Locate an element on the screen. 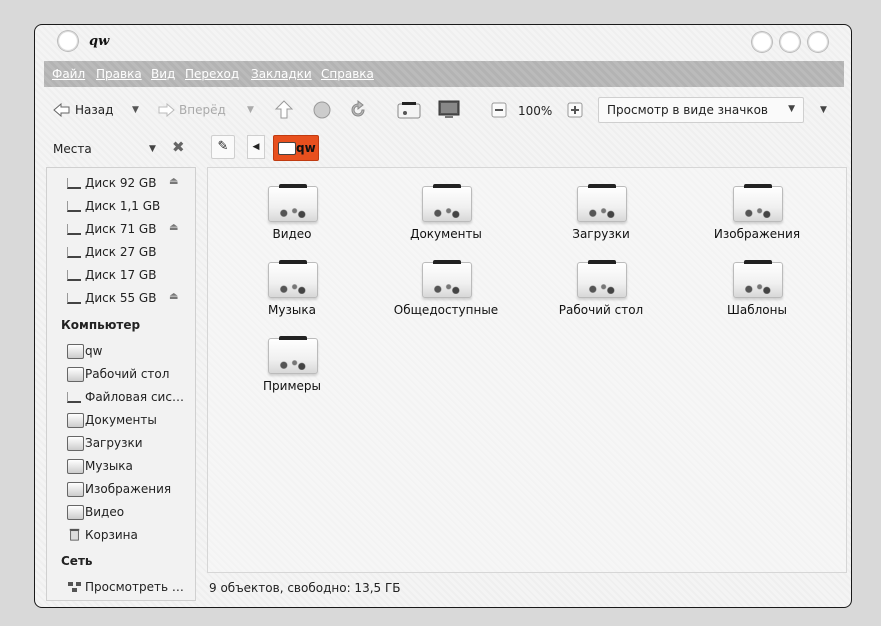 The height and width of the screenshot is (626, 881). sidebar-item-label: Корзина is located at coordinates (111, 535).